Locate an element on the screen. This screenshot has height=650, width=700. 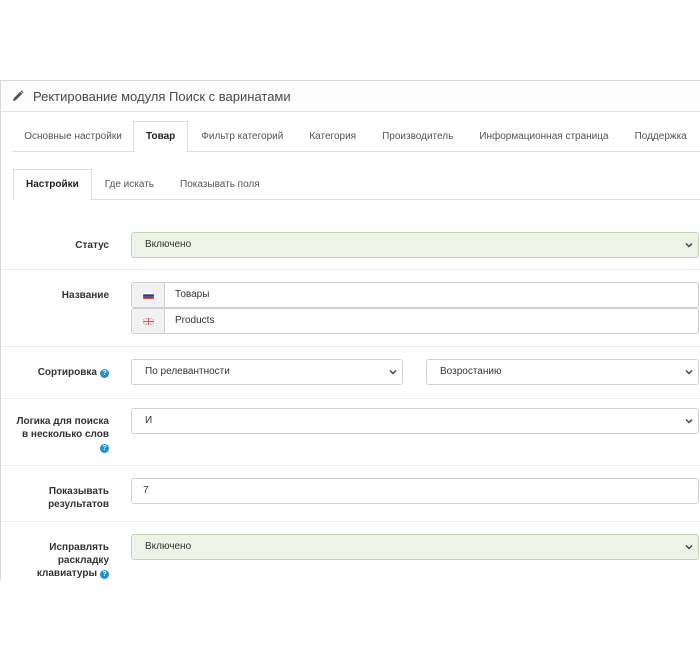
results-label: Показывать результатов is located at coordinates (55, 498).